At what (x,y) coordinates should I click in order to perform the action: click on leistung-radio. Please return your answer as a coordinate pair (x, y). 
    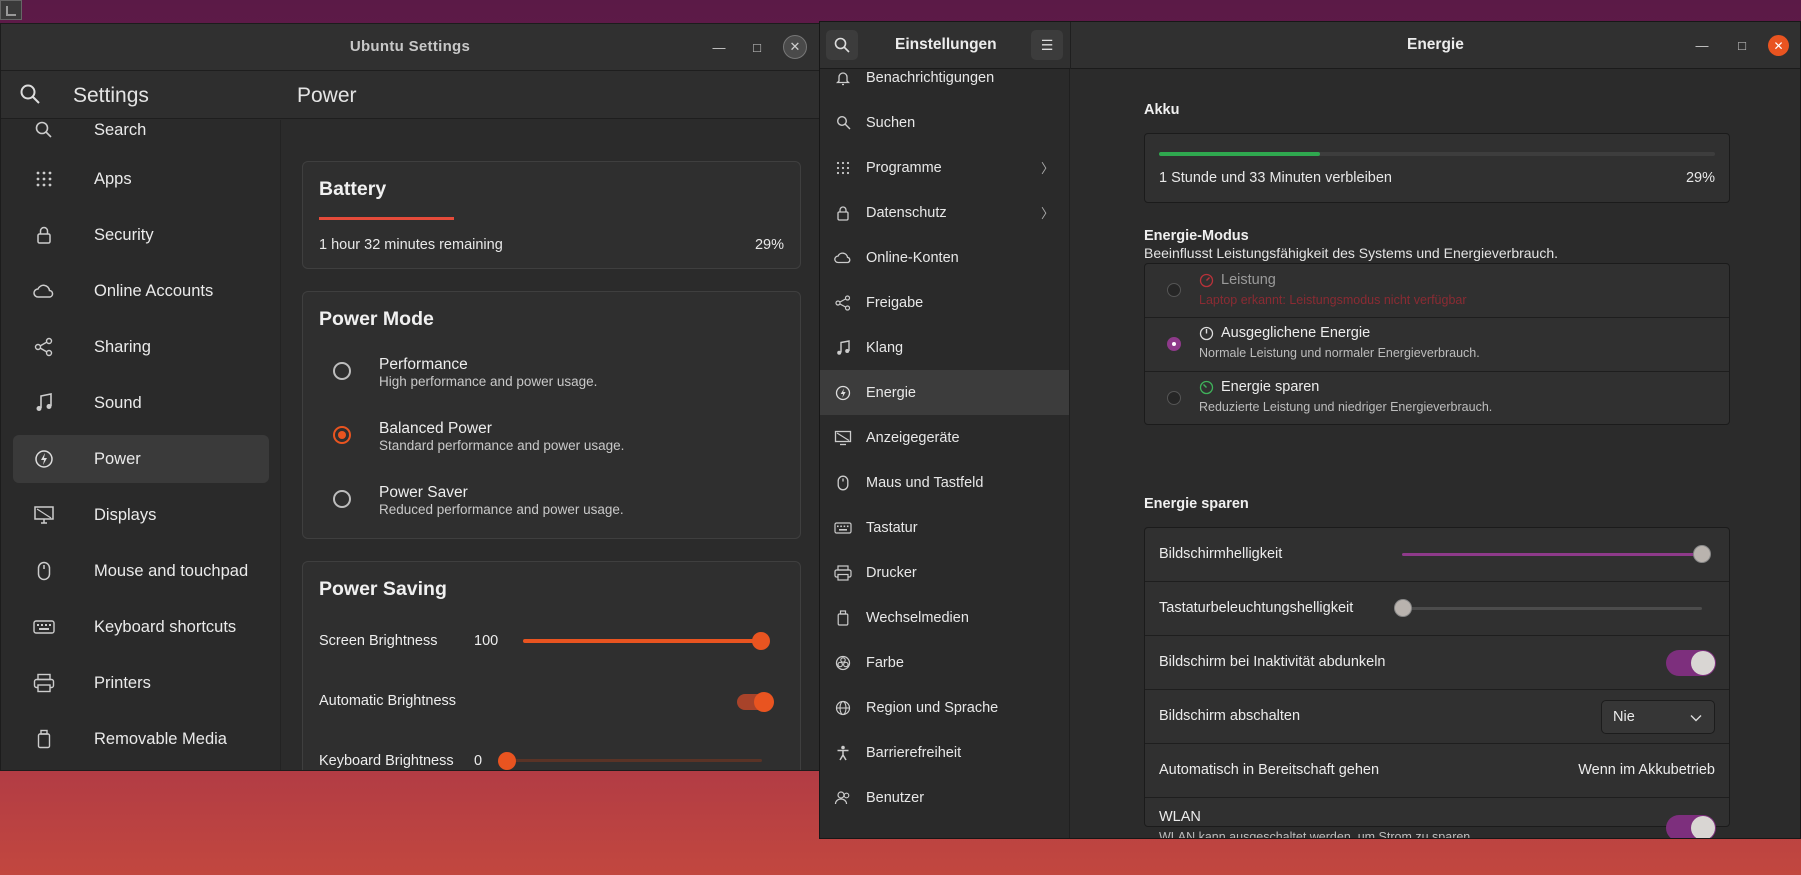
    Looking at the image, I should click on (1174, 290).